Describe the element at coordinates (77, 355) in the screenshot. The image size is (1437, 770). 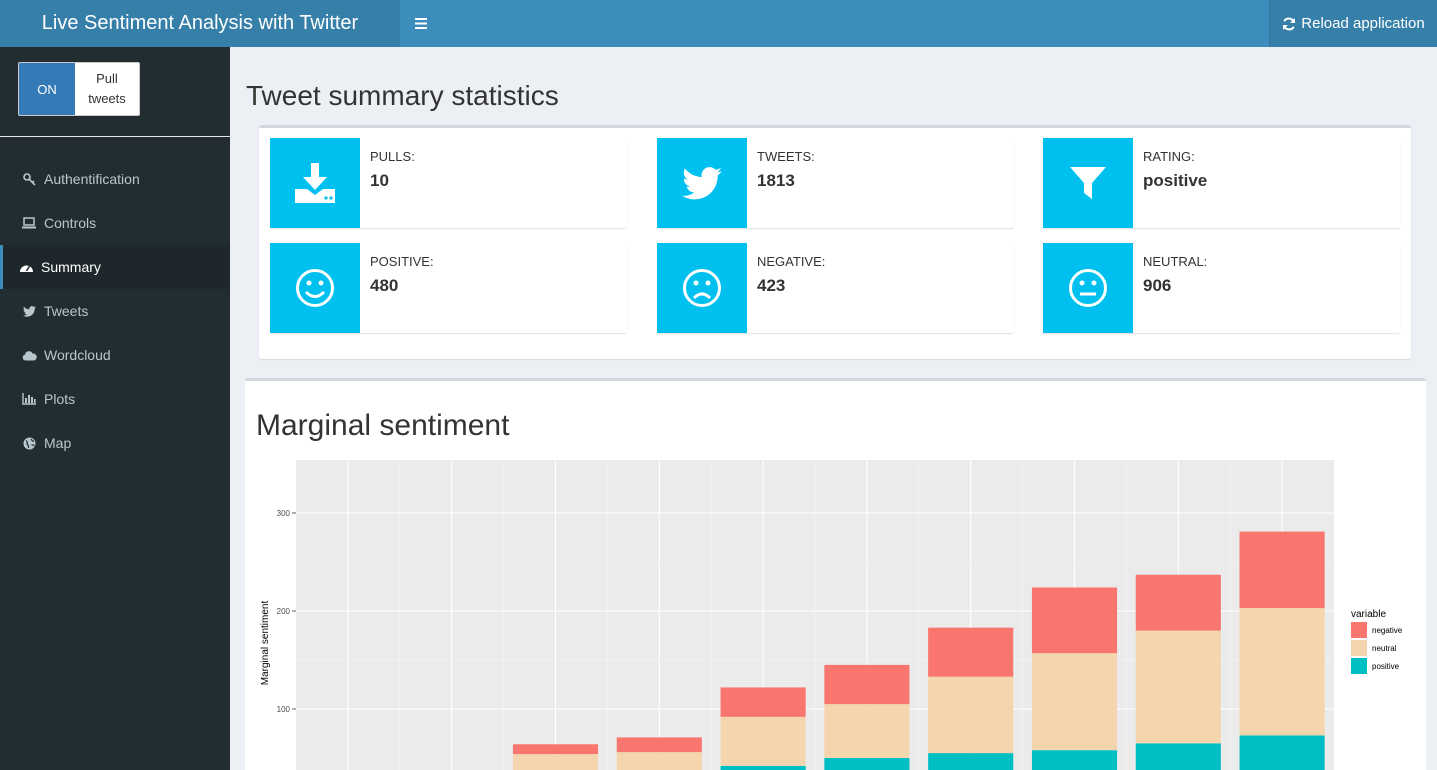
I see `sidebar-item-label: Wordcloud` at that location.